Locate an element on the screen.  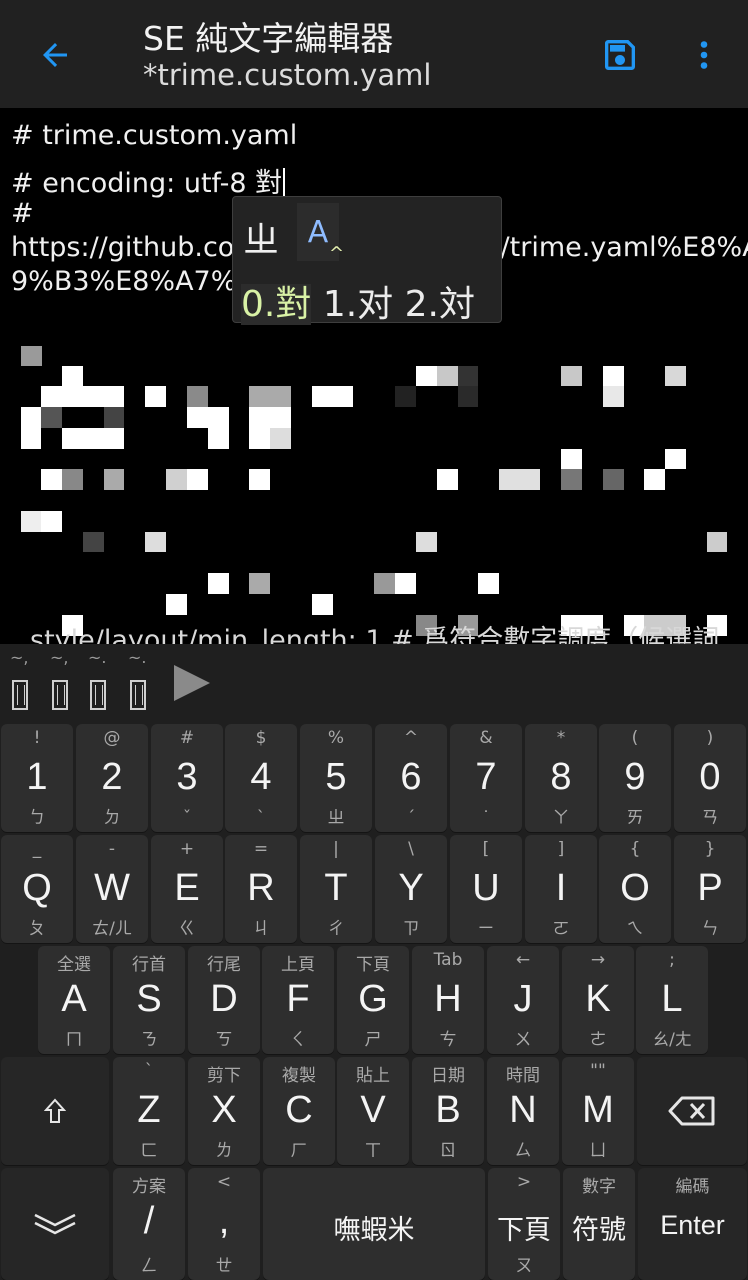
missing-glyph-icon is located at coordinates (98, 695).